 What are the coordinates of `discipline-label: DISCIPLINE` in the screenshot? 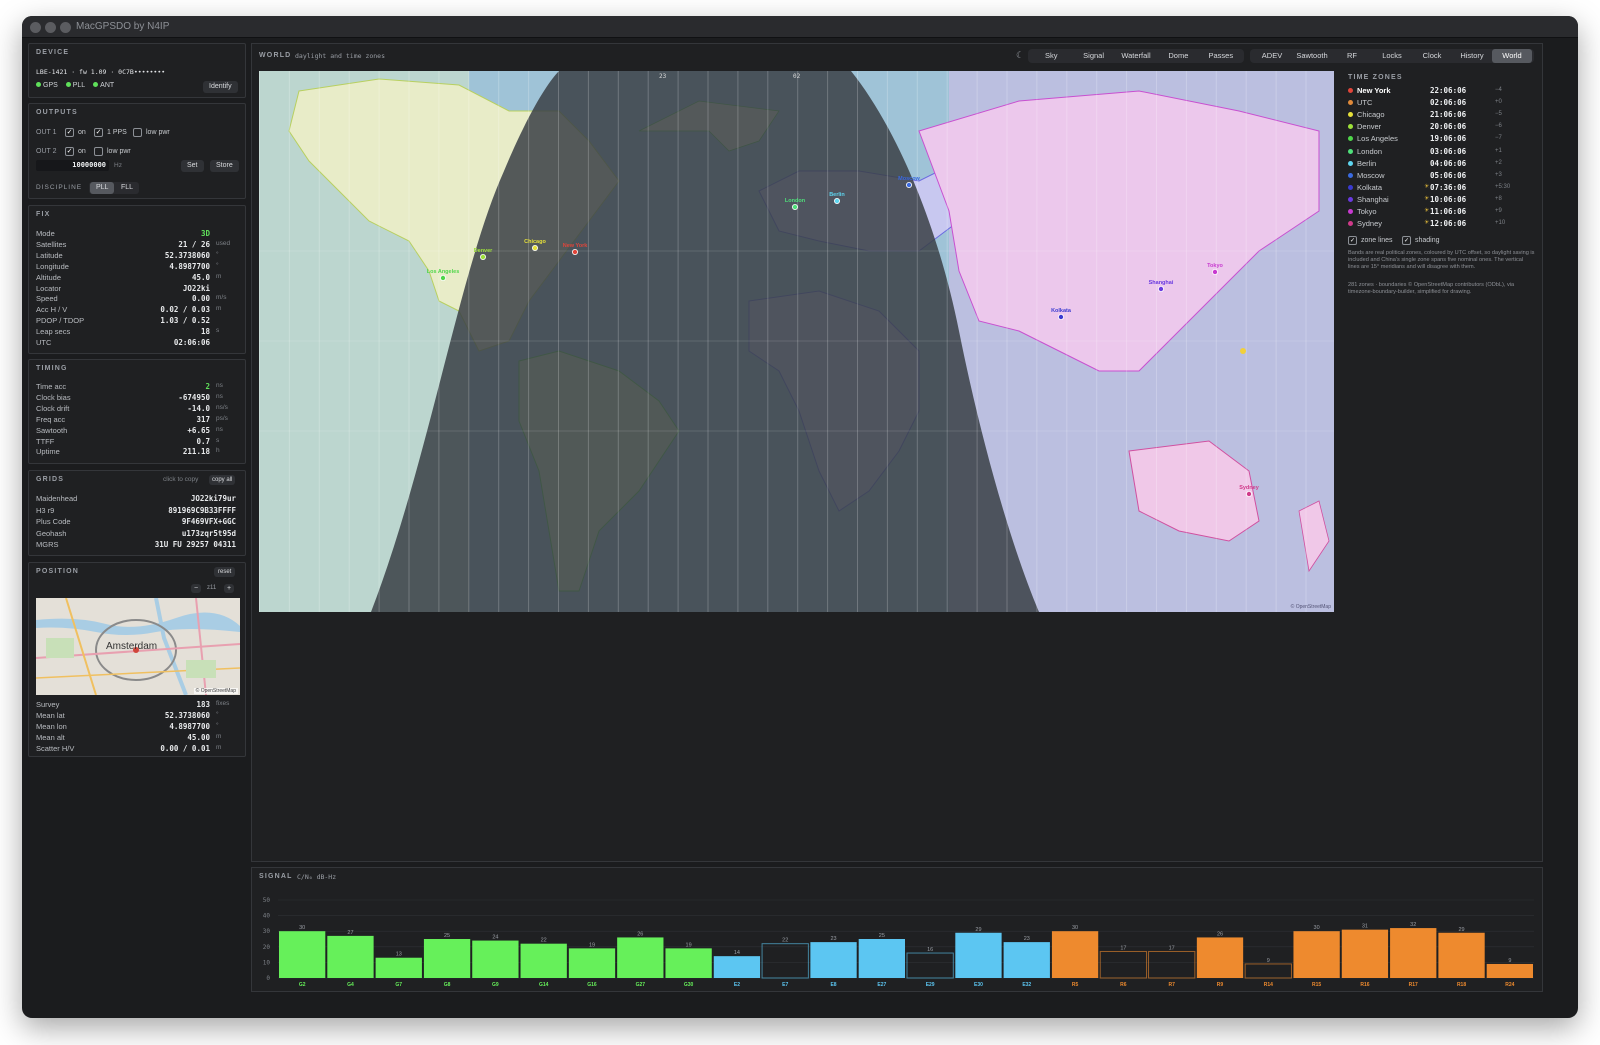 It's located at (59, 187).